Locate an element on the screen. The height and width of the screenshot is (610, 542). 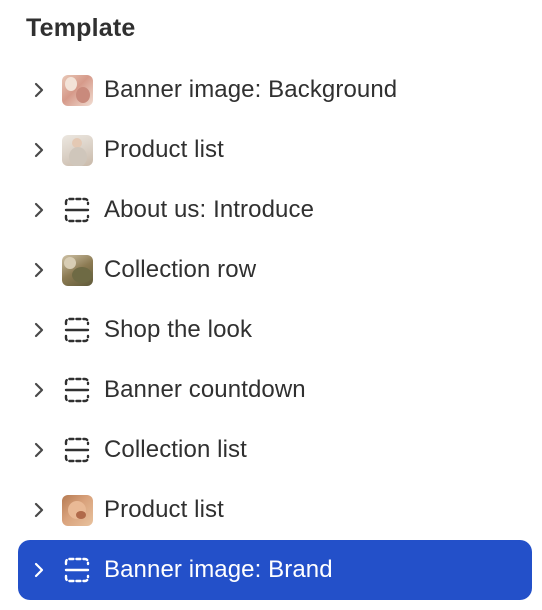
section-row-banner-image-brand: Banner image: Brand is located at coordinates (275, 570).